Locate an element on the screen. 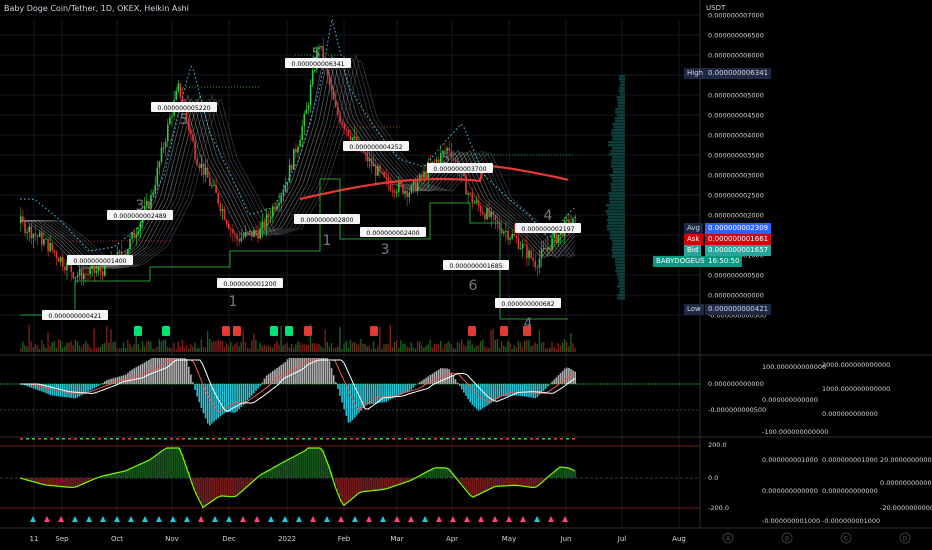  pivot-label-text: 0.000000000682 is located at coordinates (527, 304).